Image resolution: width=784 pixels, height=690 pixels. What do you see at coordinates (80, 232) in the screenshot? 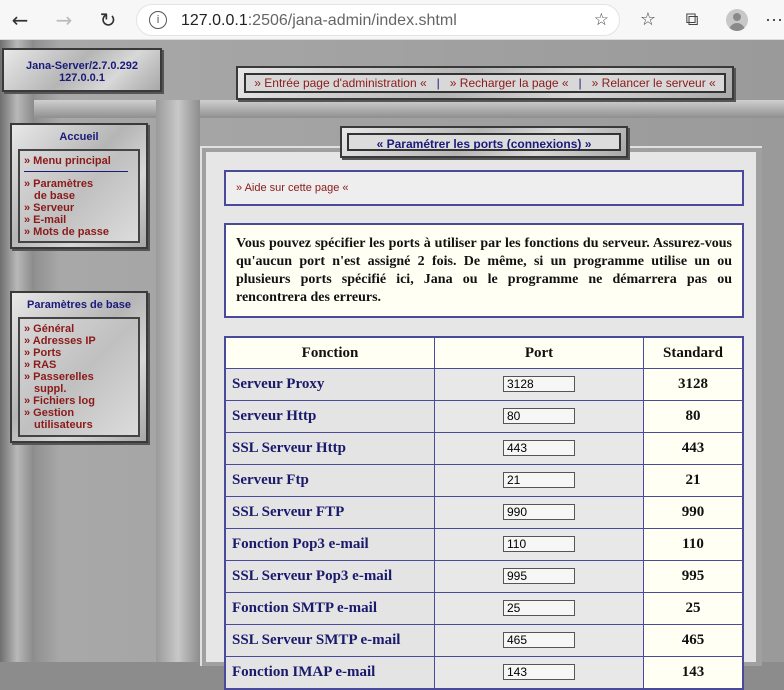
I see `sidebar-item-passwords: » Mots de passe` at bounding box center [80, 232].